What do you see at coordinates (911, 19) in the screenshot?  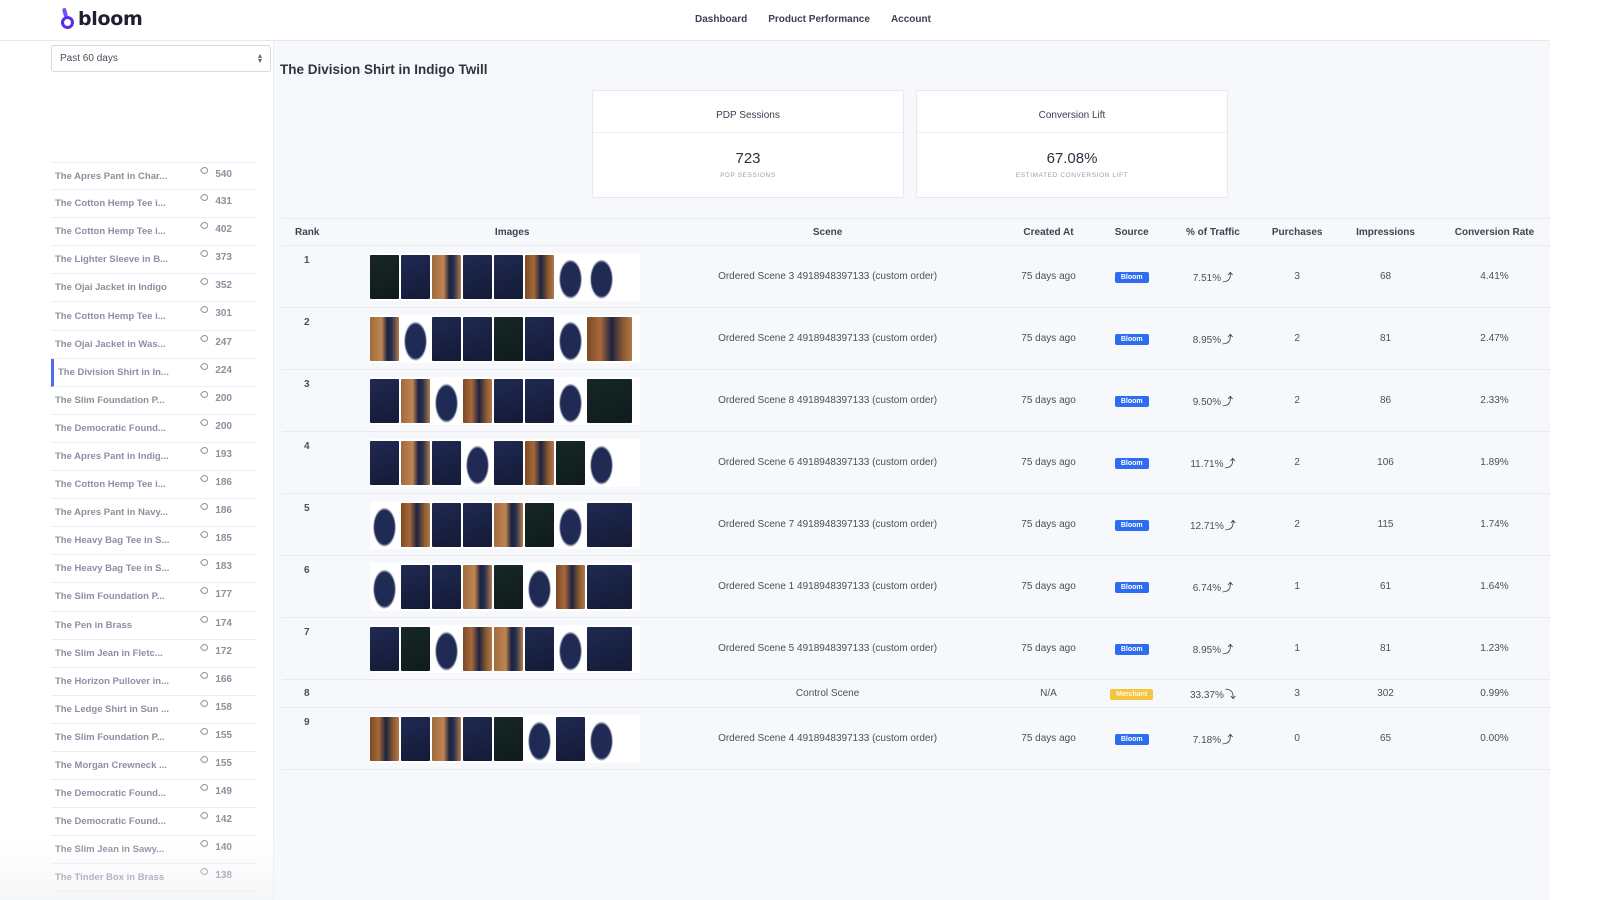 I see `nav-account: Account` at bounding box center [911, 19].